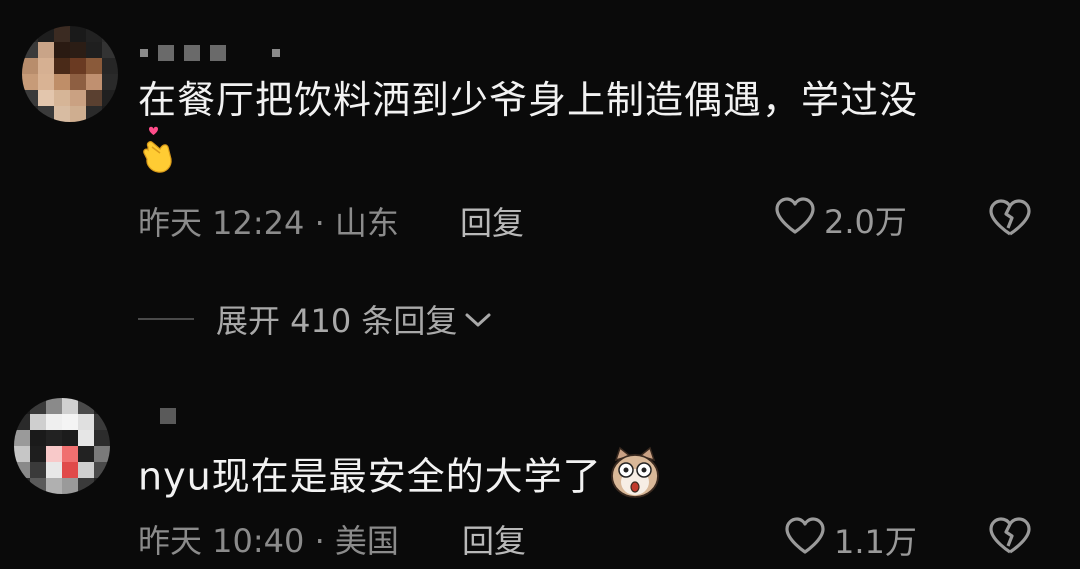  I want to click on chevron-down-icon, so click(478, 319).